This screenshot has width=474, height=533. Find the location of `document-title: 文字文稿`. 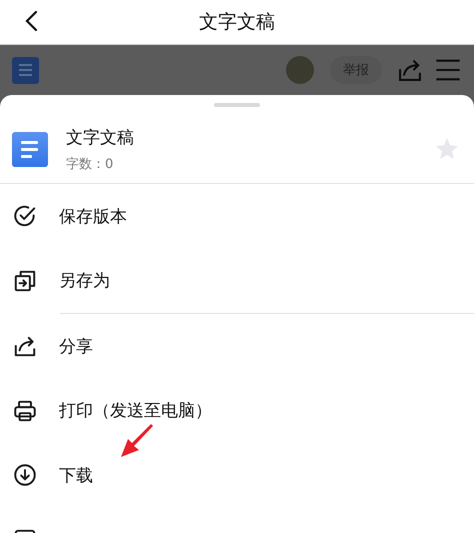

document-title: 文字文稿 is located at coordinates (100, 137).